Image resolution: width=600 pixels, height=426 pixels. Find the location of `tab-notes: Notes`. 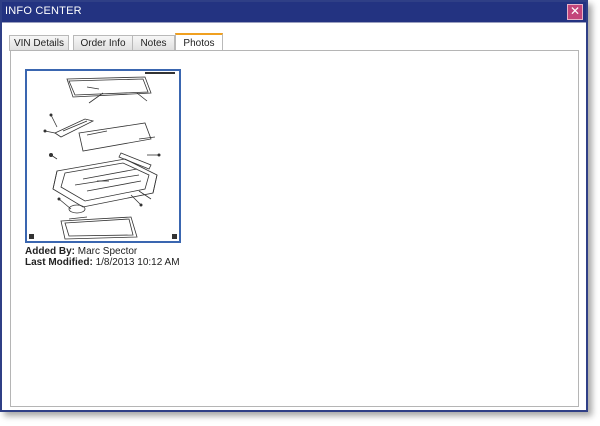

tab-notes: Notes is located at coordinates (153, 43).